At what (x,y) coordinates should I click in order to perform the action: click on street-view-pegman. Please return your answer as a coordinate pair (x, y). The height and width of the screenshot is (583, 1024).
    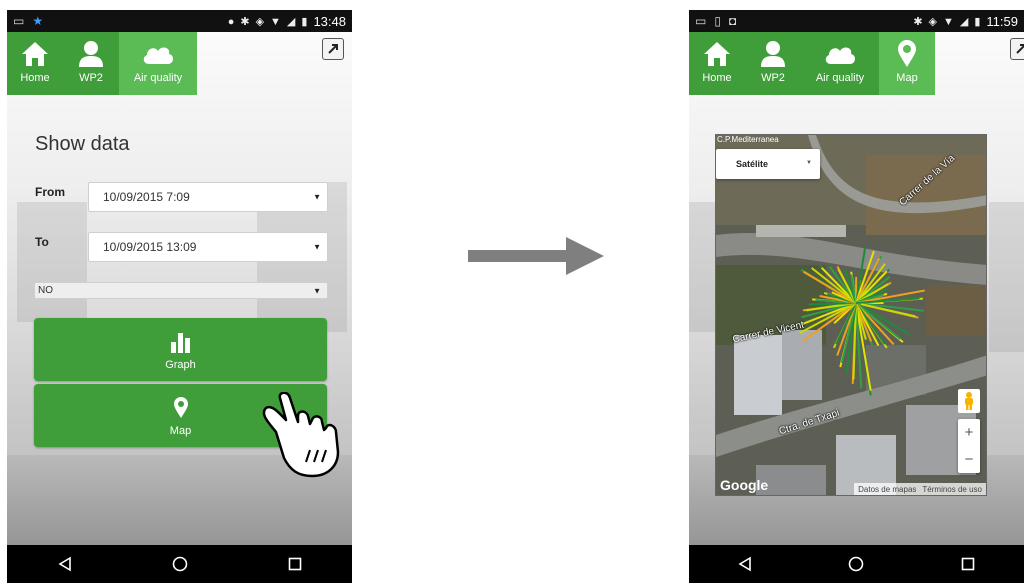
    Looking at the image, I should click on (969, 401).